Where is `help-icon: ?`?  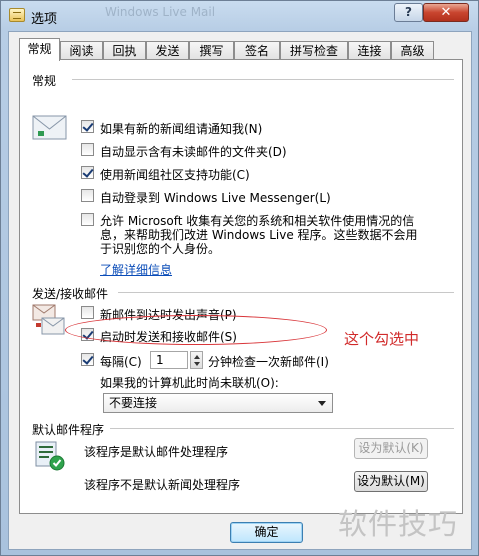 help-icon: ? is located at coordinates (408, 12).